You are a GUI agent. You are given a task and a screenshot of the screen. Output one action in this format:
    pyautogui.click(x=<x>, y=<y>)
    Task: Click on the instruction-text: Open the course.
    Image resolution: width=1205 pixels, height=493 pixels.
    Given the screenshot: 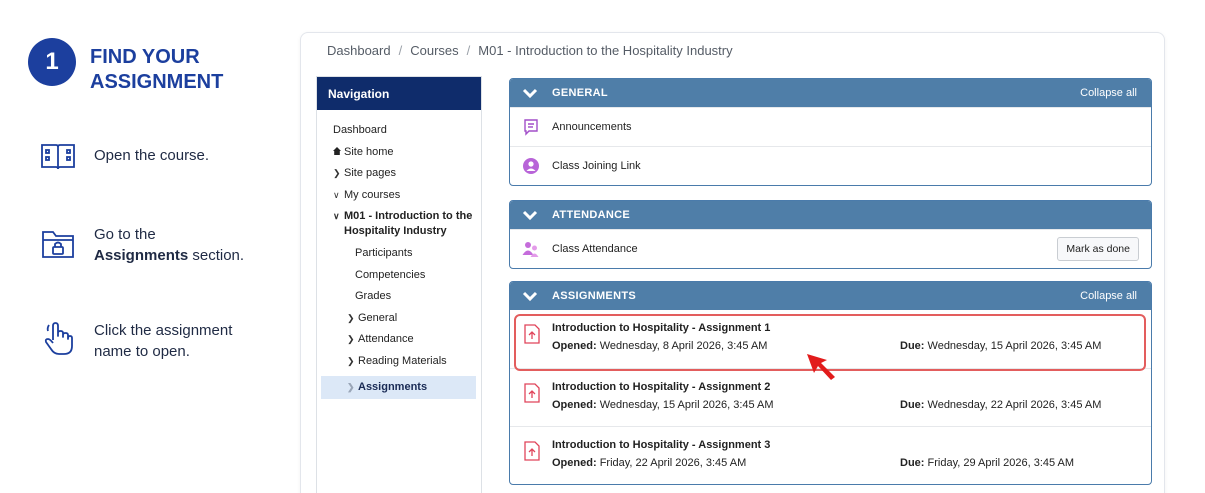 What is the action you would take?
    pyautogui.click(x=152, y=155)
    